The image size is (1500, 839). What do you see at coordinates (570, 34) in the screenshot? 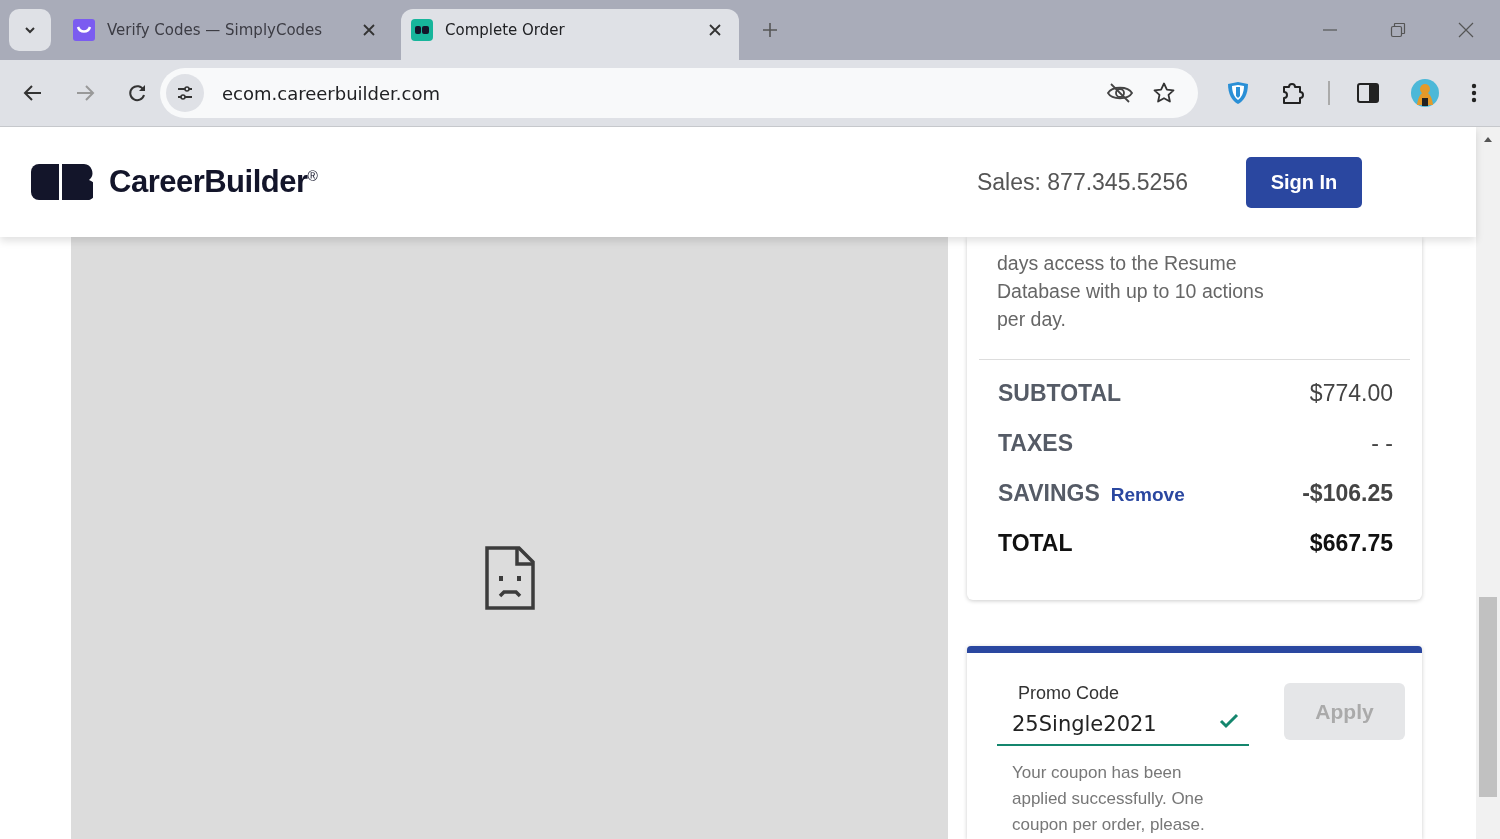
I see `browser-tab: Complete Order` at bounding box center [570, 34].